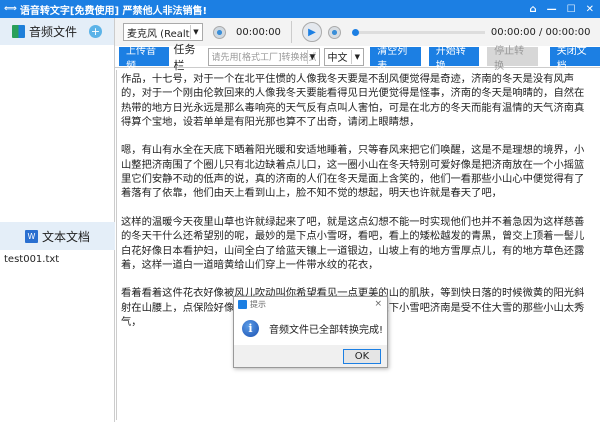 The image size is (600, 422). I want to click on clear-list-button: 清空列表, so click(395, 59).